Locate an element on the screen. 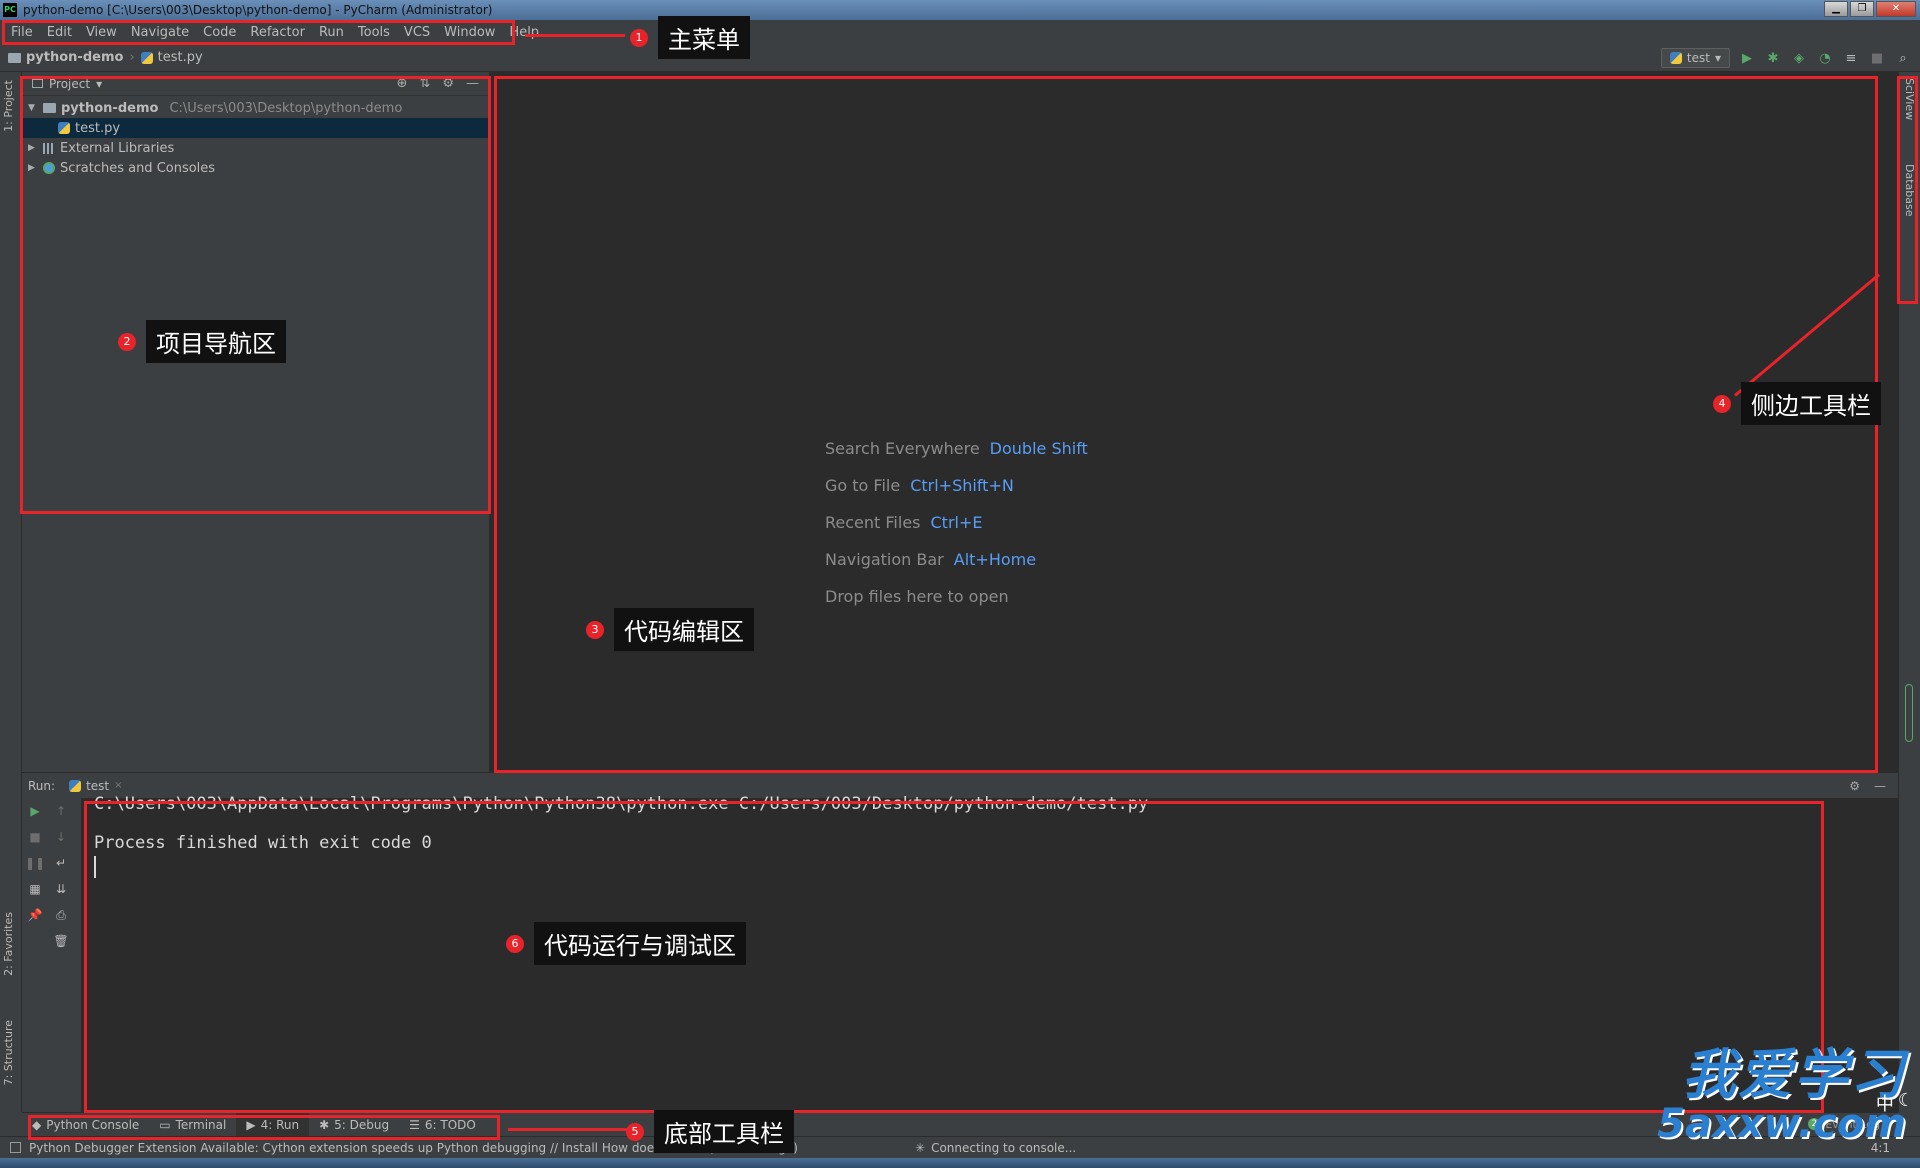 Image resolution: width=1920 pixels, height=1168 pixels. library-icon is located at coordinates (49, 148).